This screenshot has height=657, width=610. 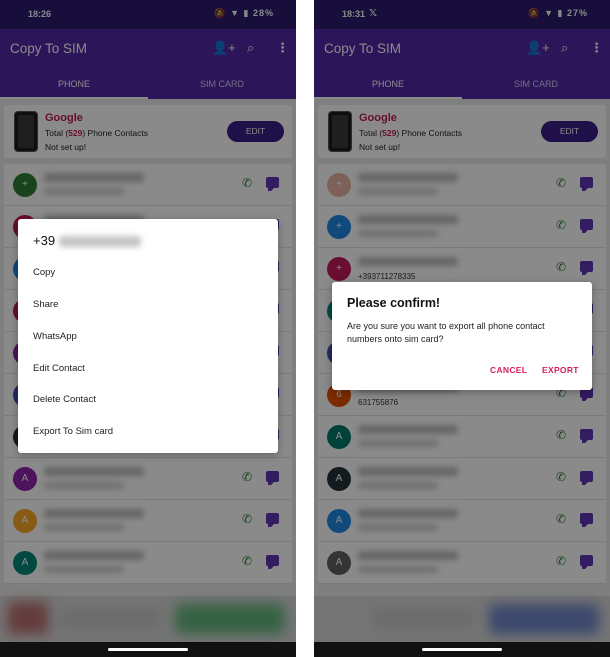 I want to click on menu-item-whatsapp: WhatsApp, so click(x=55, y=336).